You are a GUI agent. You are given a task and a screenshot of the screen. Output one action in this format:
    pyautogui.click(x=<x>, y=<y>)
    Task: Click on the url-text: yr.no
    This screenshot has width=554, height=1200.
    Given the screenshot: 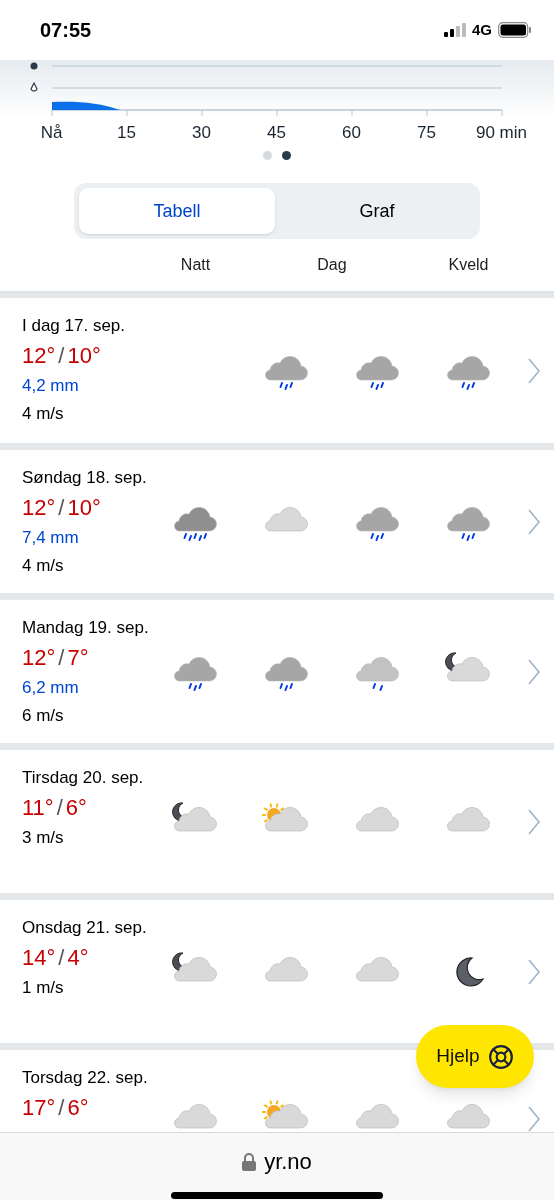 What is the action you would take?
    pyautogui.click(x=288, y=1162)
    